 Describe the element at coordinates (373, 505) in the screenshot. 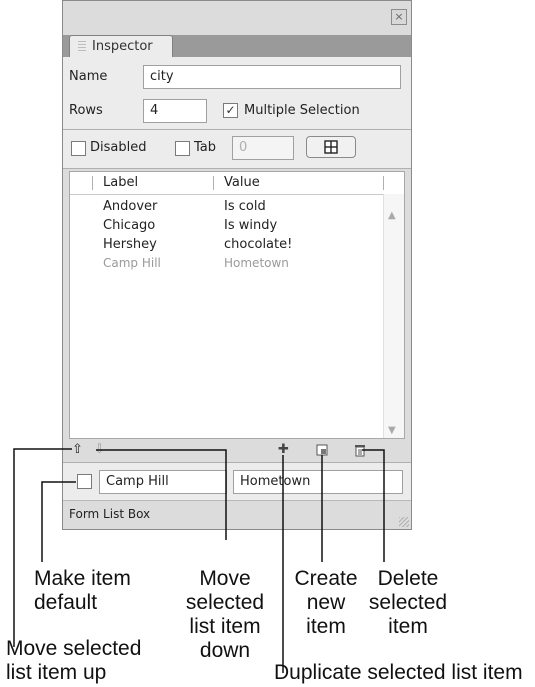

I see `leader-delete` at that location.